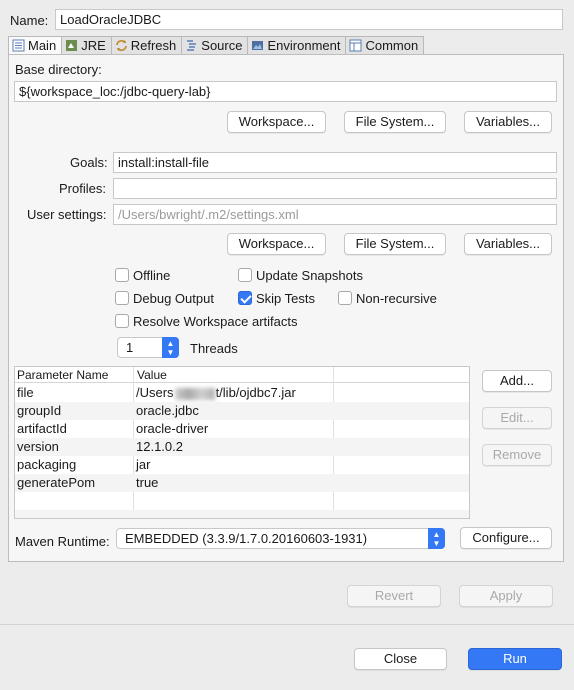  What do you see at coordinates (285, 91) in the screenshot?
I see `base-directory-input: ${workspace_loc:/jdbc-query-lab}` at bounding box center [285, 91].